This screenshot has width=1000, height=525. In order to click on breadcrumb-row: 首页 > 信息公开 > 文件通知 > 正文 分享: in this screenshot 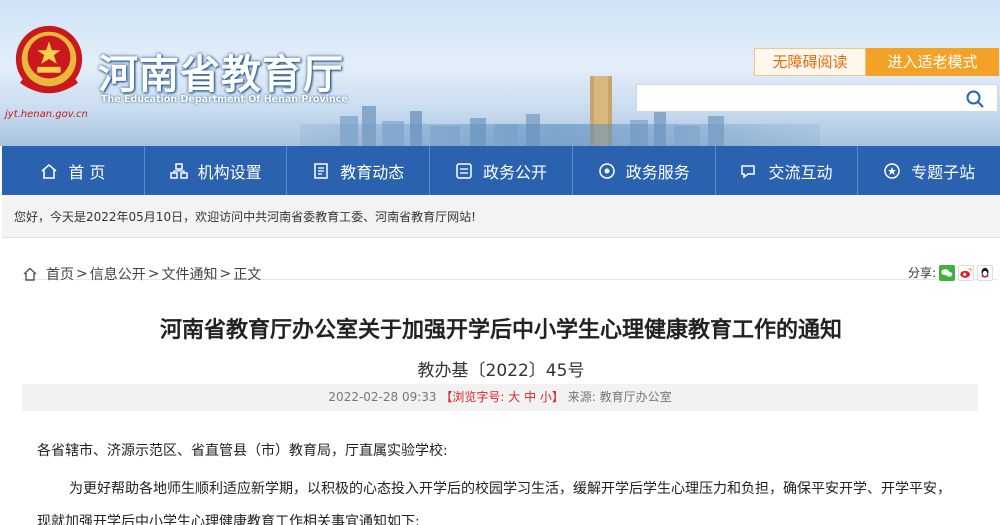, I will do `click(509, 265)`.